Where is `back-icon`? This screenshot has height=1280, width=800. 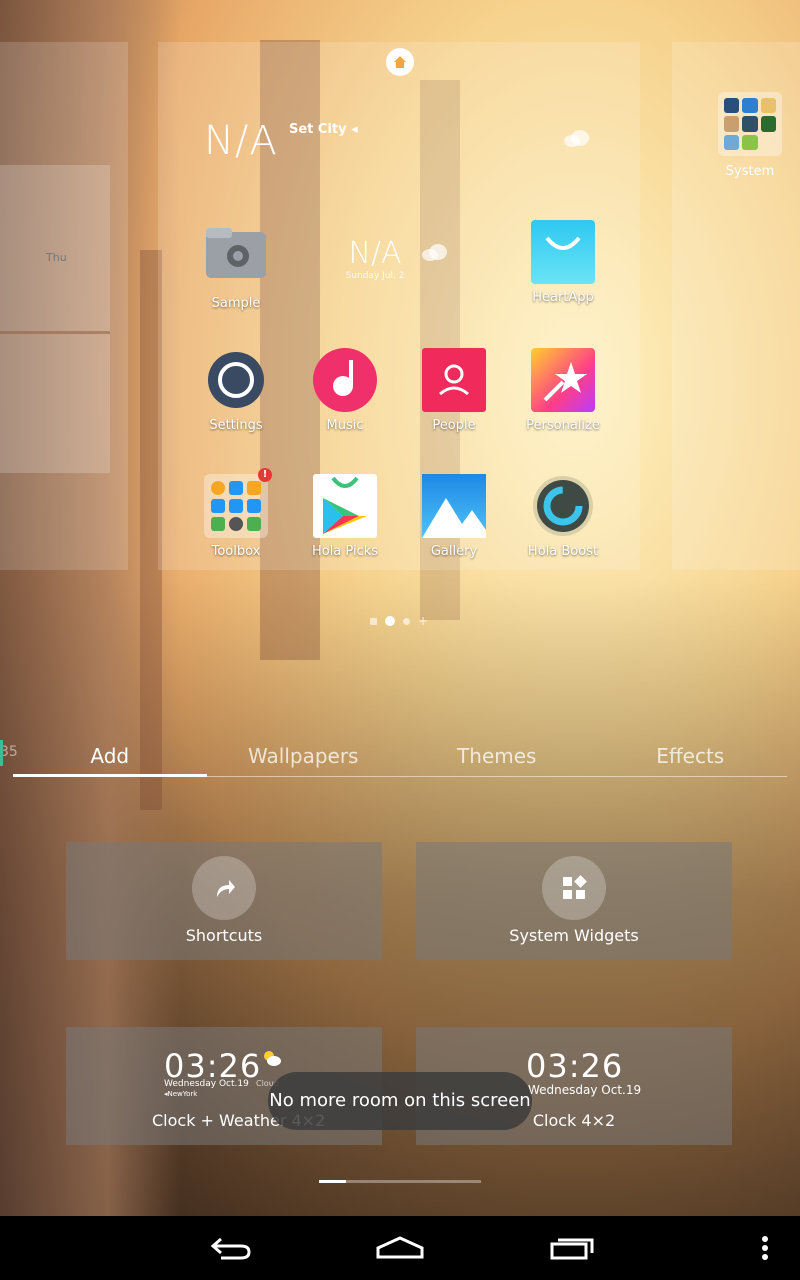
back-icon is located at coordinates (230, 1248).